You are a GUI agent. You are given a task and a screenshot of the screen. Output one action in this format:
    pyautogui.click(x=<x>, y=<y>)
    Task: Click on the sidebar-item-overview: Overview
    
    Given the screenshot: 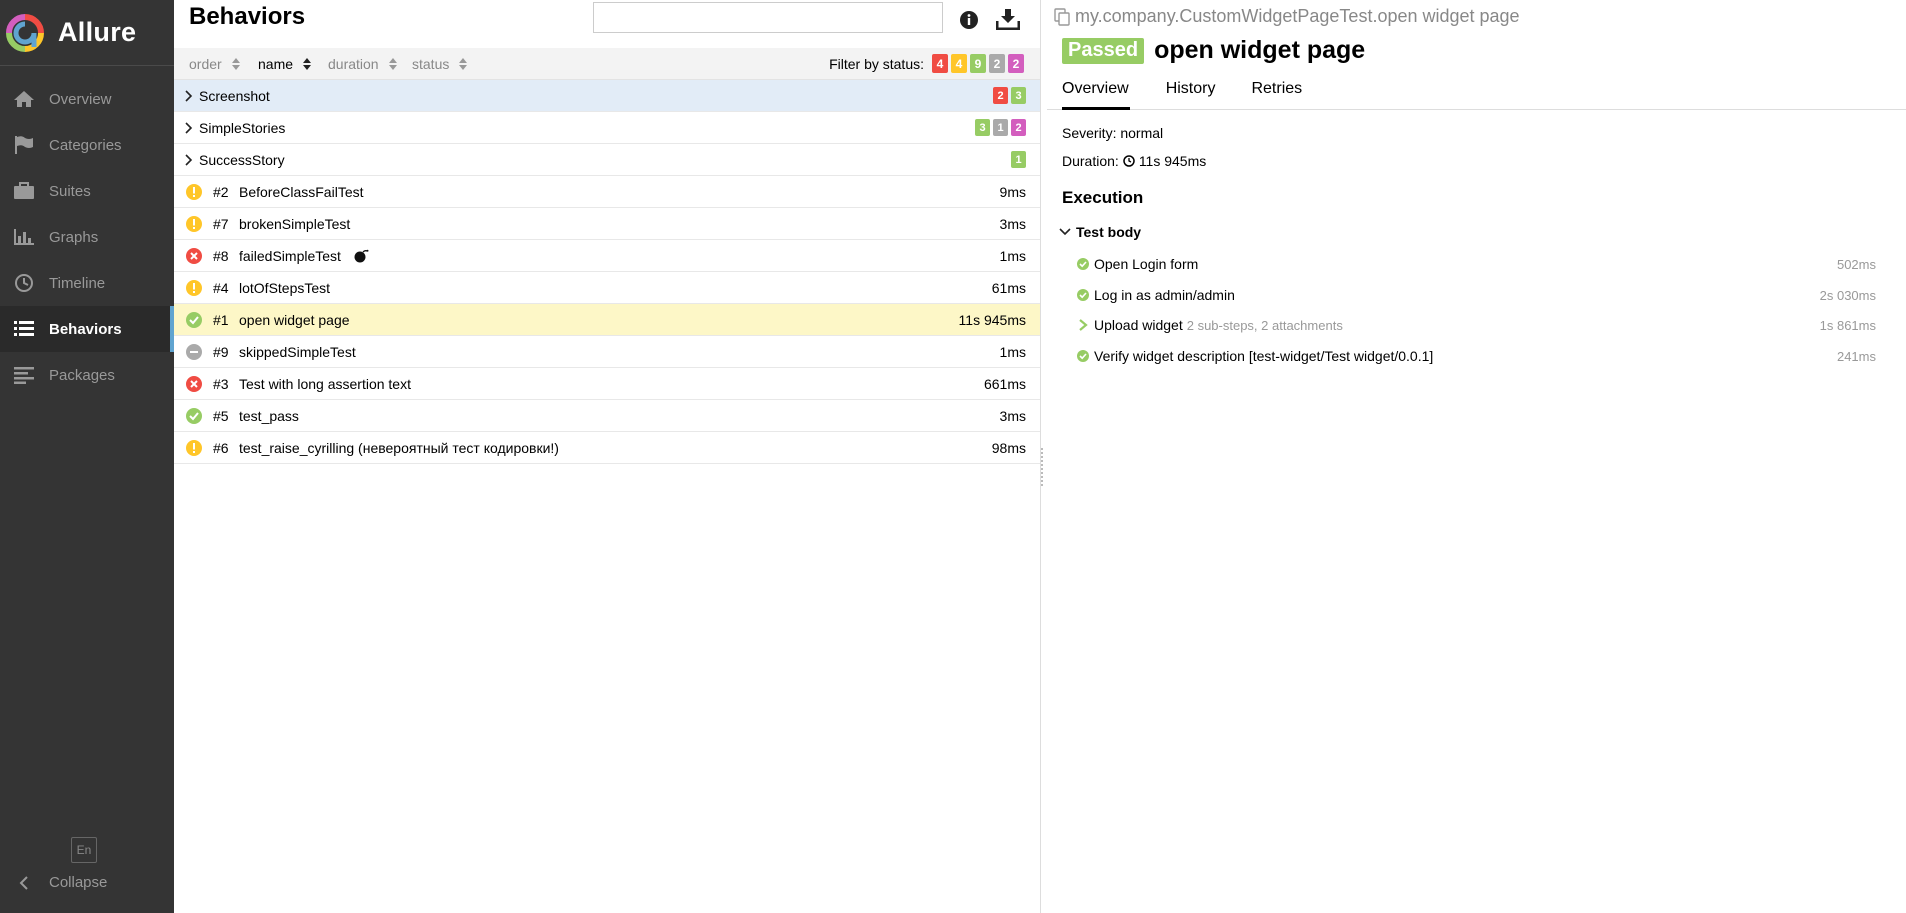 What is the action you would take?
    pyautogui.click(x=87, y=99)
    